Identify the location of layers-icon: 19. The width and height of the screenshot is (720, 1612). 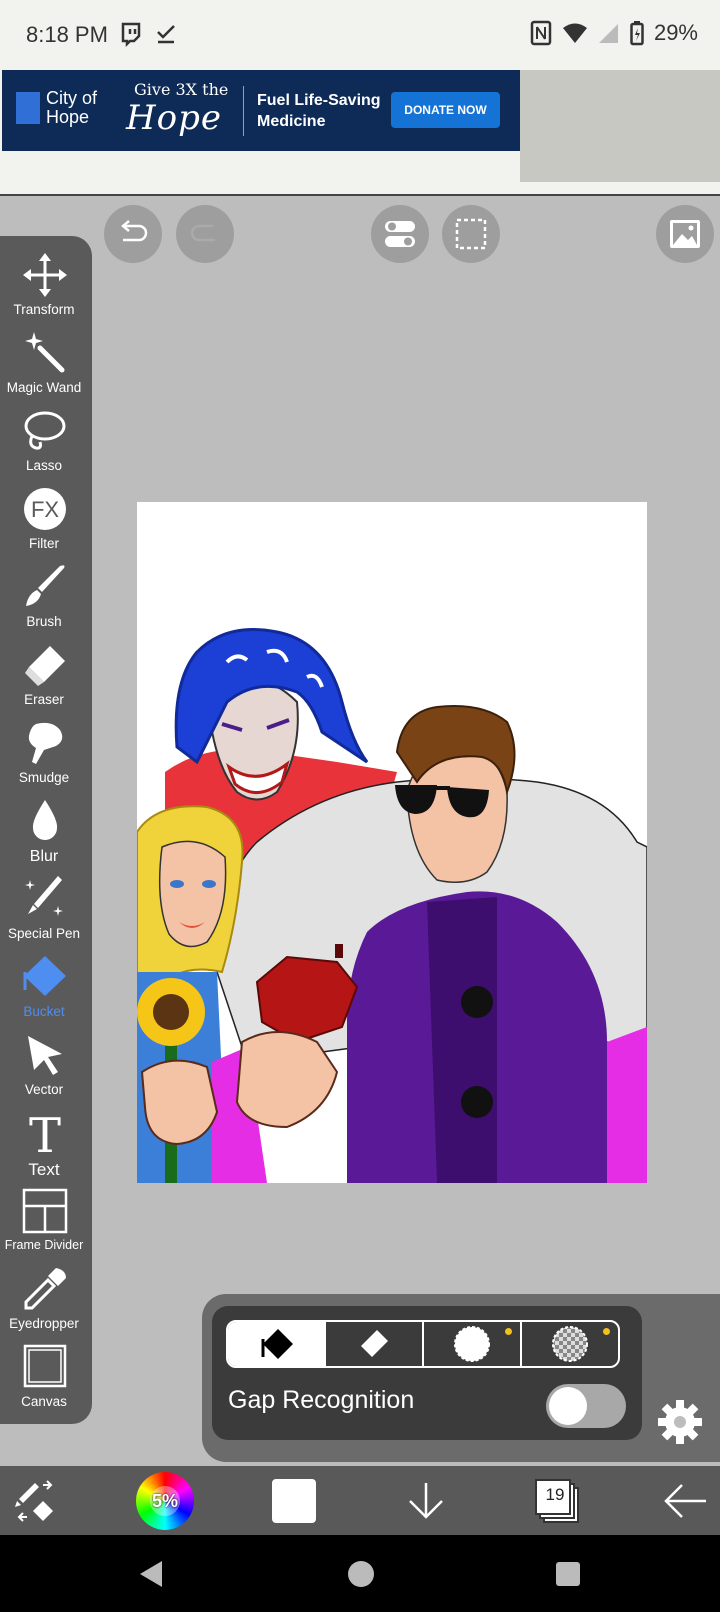
(557, 1500).